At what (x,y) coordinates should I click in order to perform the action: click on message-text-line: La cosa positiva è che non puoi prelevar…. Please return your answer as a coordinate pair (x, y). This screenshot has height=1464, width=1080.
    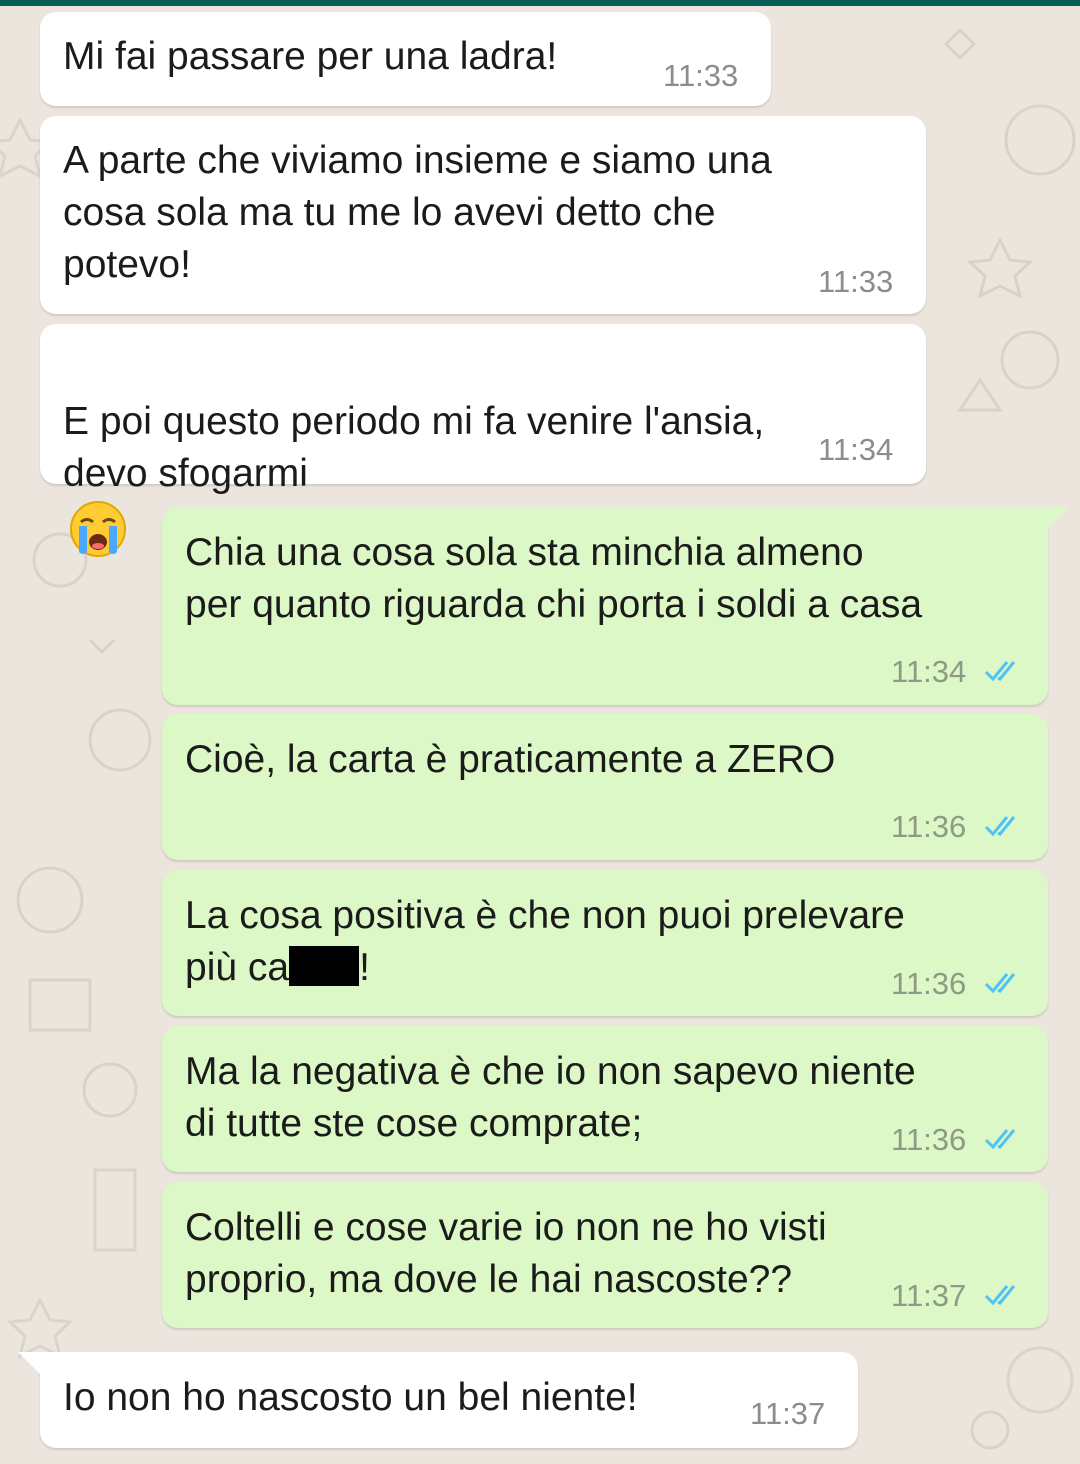
    Looking at the image, I should click on (545, 915).